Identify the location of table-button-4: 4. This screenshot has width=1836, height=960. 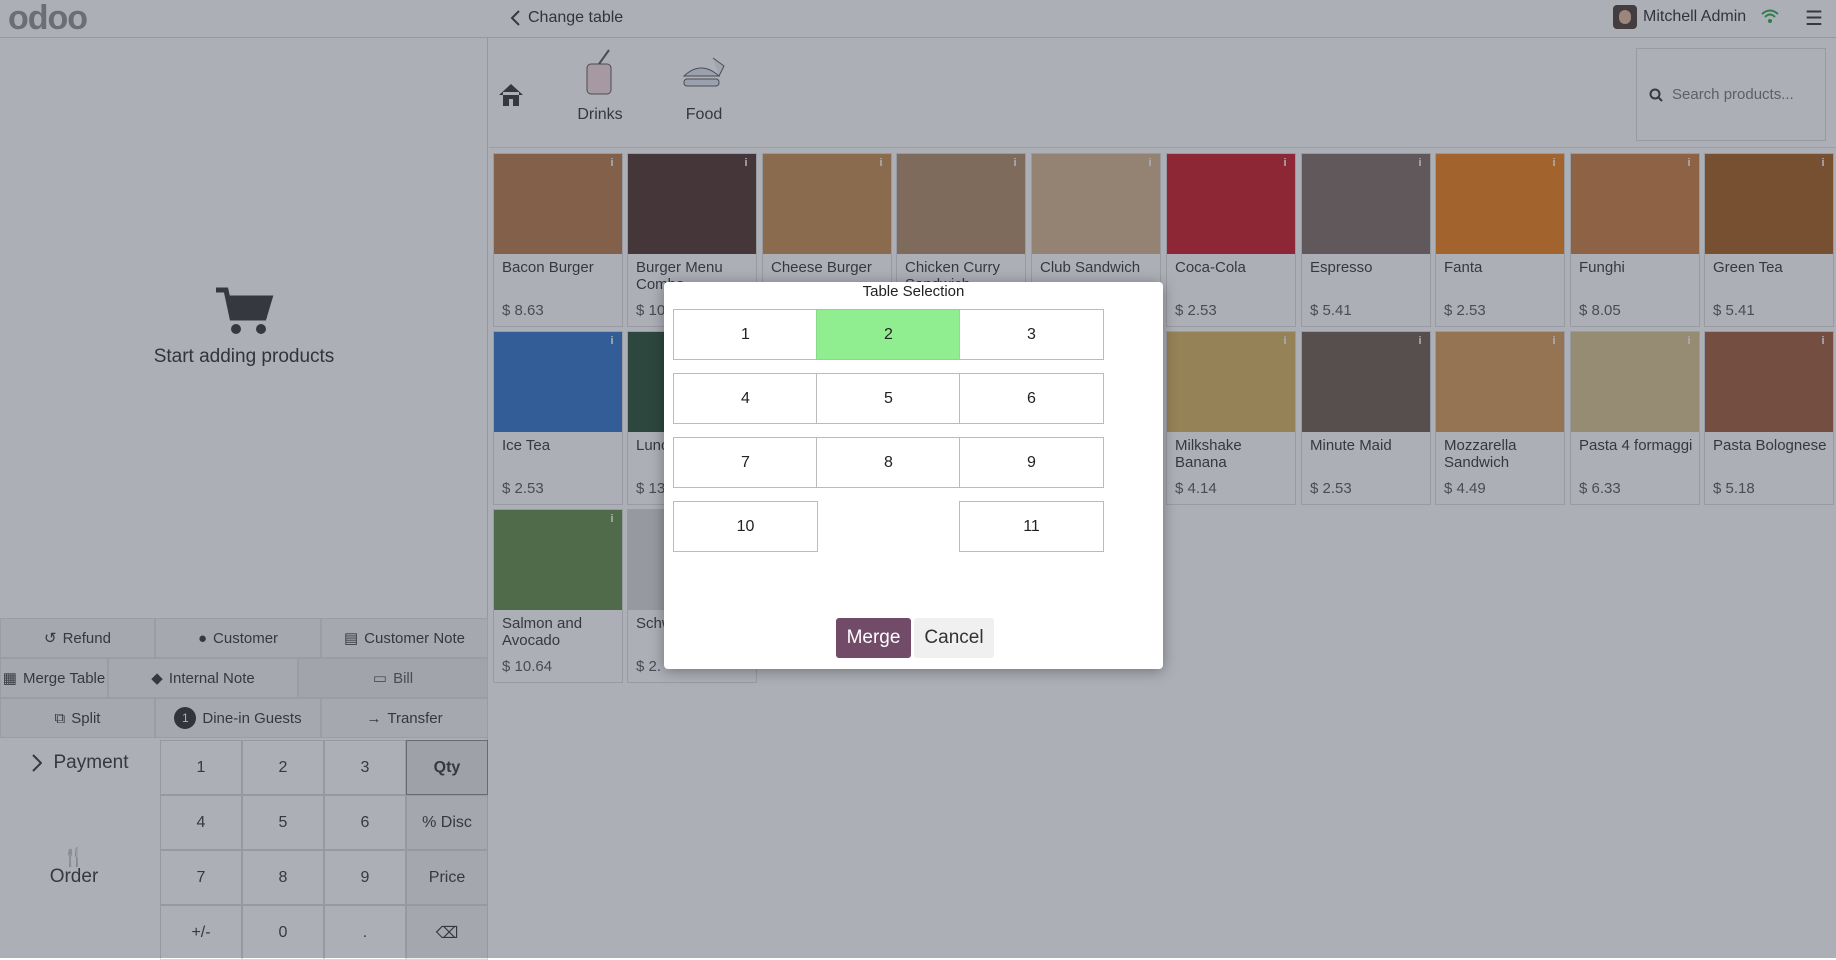
(745, 398).